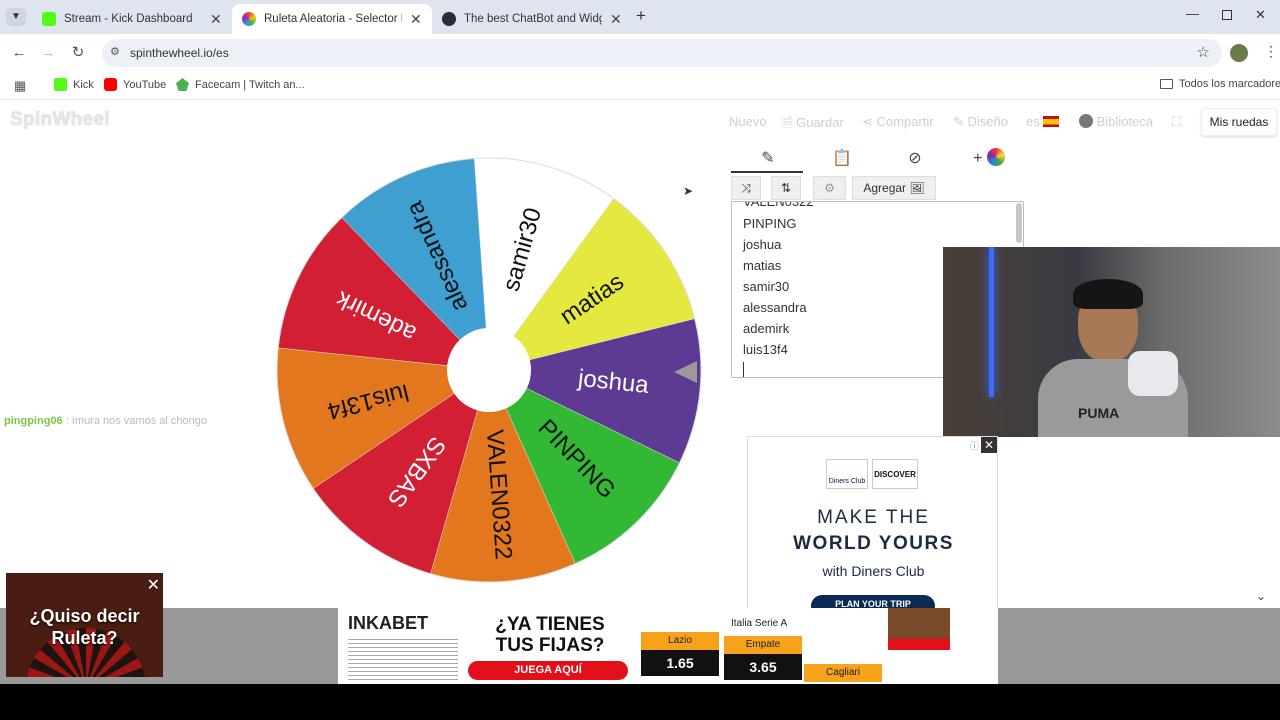  I want to click on back-icon: ←, so click(19, 53).